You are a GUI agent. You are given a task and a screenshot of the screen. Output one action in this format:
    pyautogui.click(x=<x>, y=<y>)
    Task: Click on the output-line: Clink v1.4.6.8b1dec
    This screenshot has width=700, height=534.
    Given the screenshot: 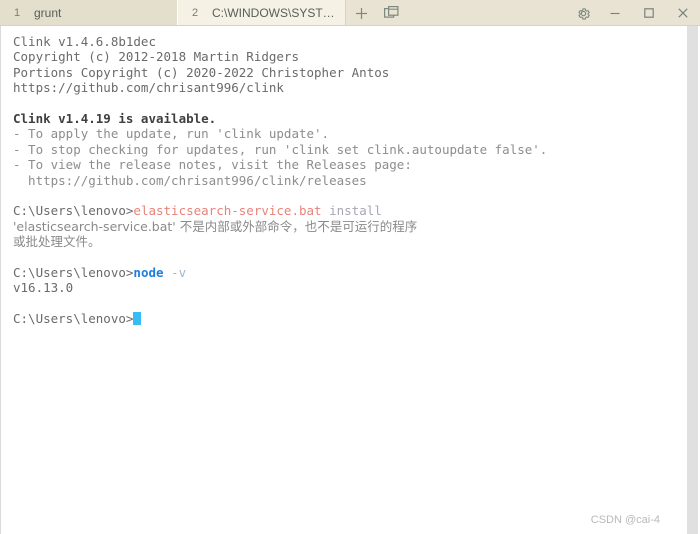 What is the action you would take?
    pyautogui.click(x=84, y=41)
    